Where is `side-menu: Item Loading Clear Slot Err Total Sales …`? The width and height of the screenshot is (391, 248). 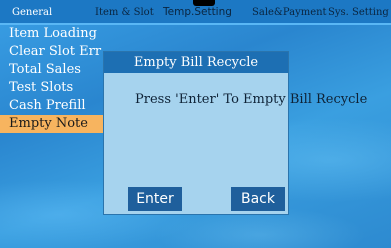
side-menu: Item Loading Clear Slot Err Total Sales … is located at coordinates (54, 79).